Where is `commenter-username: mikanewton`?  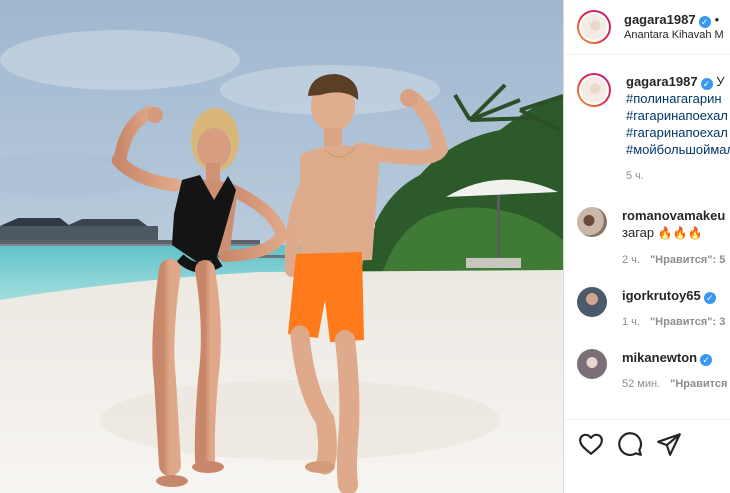
commenter-username: mikanewton is located at coordinates (659, 357).